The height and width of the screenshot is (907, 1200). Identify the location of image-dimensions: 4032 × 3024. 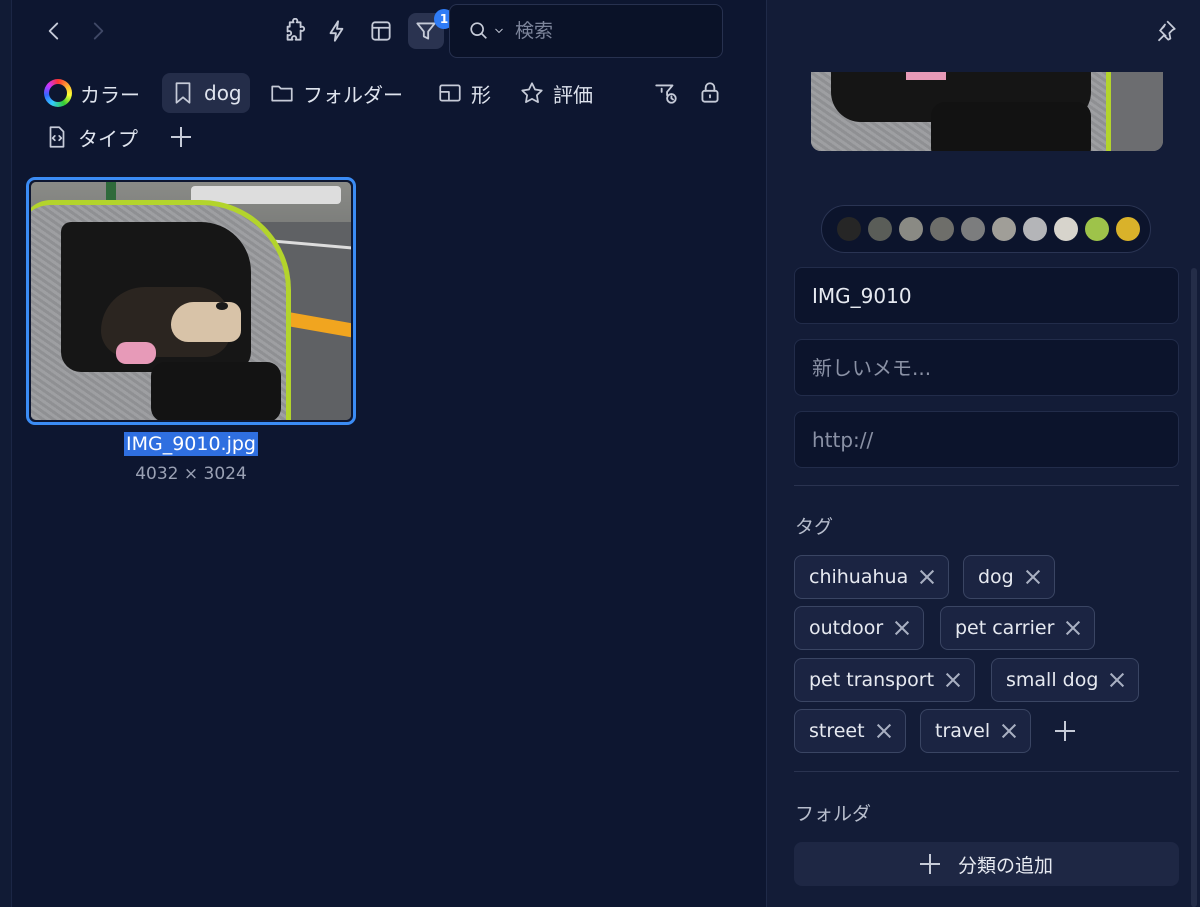
(191, 474).